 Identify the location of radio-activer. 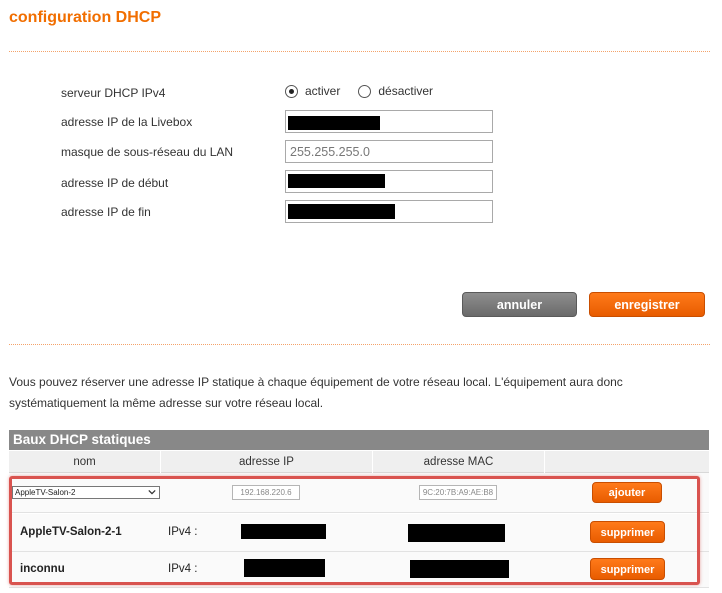
(291, 91).